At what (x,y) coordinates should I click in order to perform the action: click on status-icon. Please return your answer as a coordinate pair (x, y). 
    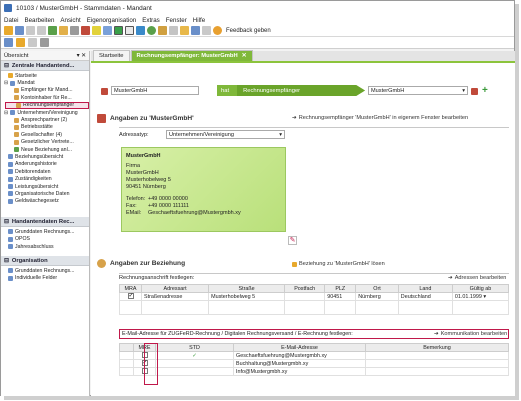
    Looking at the image, I should click on (151, 30).